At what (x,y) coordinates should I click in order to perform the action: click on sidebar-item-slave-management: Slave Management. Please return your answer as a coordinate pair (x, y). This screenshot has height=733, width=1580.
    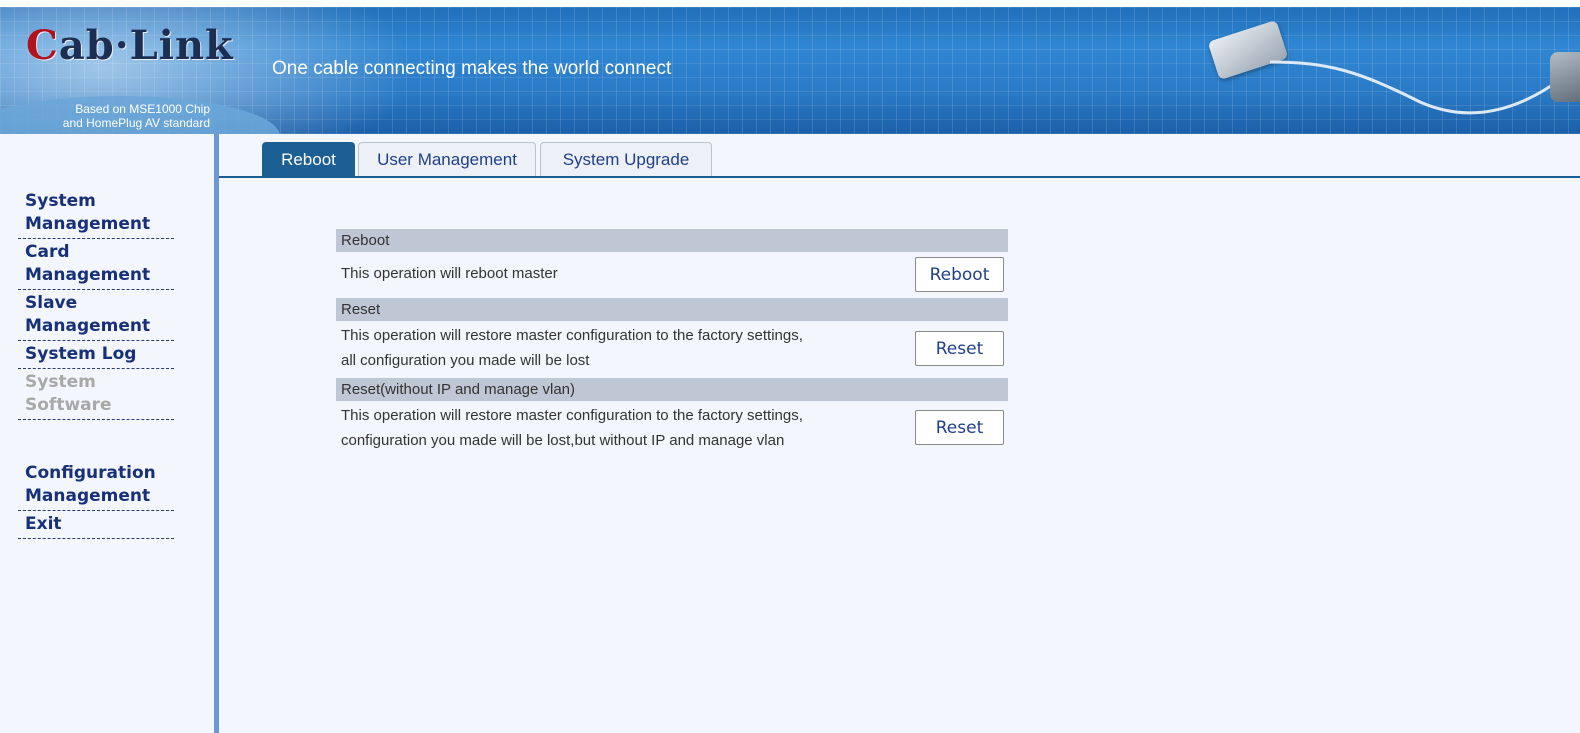
    Looking at the image, I should click on (96, 315).